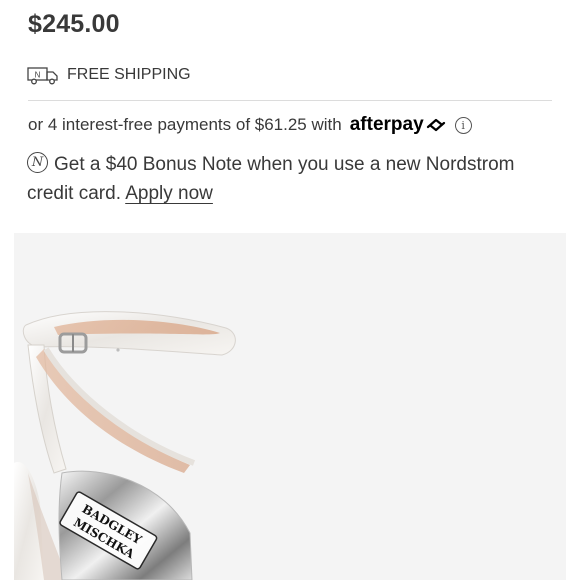 This screenshot has height=580, width=580. Describe the element at coordinates (290, 100) in the screenshot. I see `divider` at that location.